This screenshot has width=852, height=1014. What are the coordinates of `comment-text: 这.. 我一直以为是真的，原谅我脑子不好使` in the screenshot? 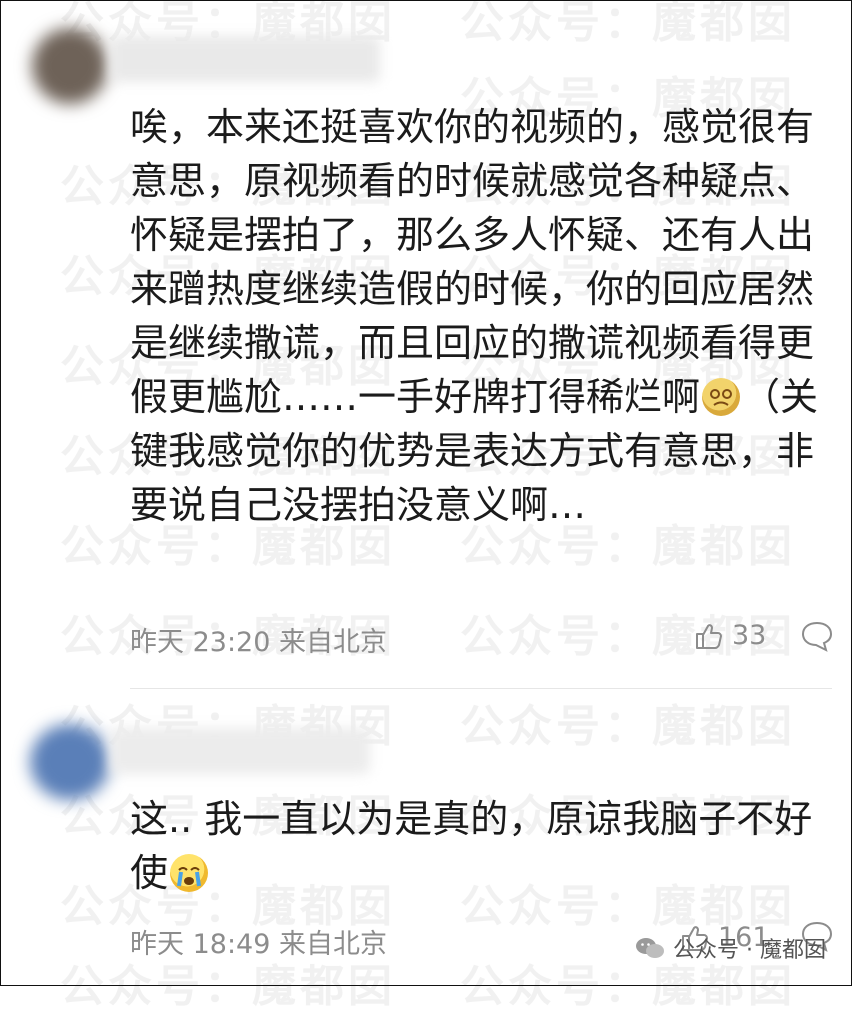 It's located at (475, 846).